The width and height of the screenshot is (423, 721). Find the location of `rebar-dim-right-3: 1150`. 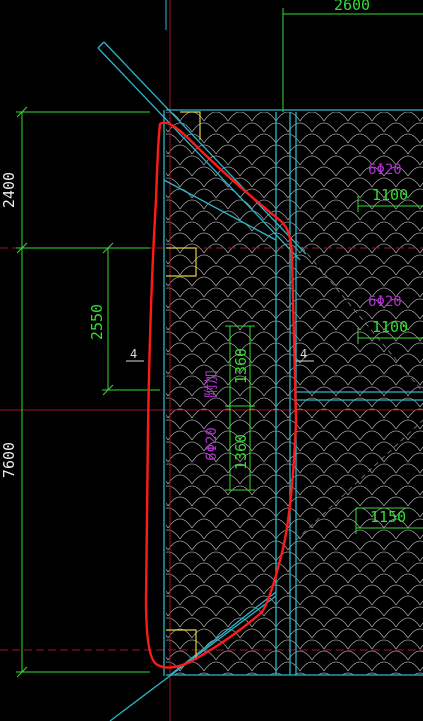

rebar-dim-right-3: 1150 is located at coordinates (388, 517).